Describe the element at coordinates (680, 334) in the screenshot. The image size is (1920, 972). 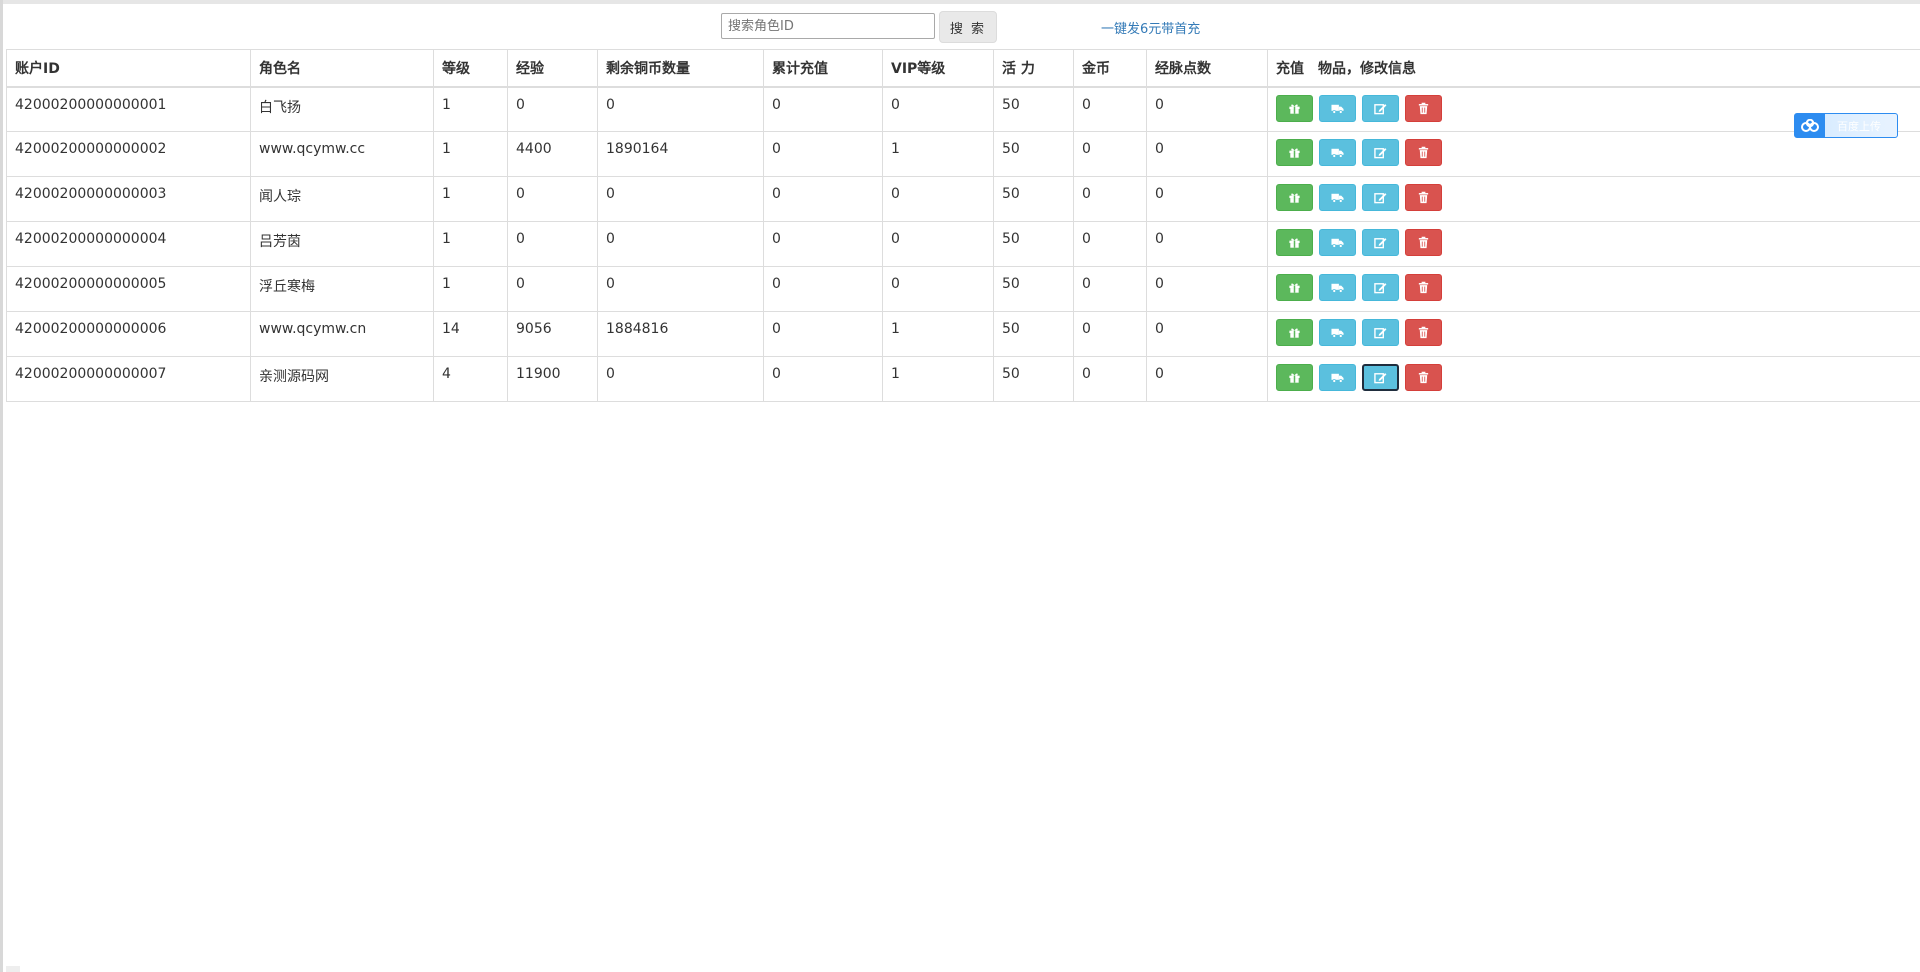
I see `copper-cell: 1884816` at that location.